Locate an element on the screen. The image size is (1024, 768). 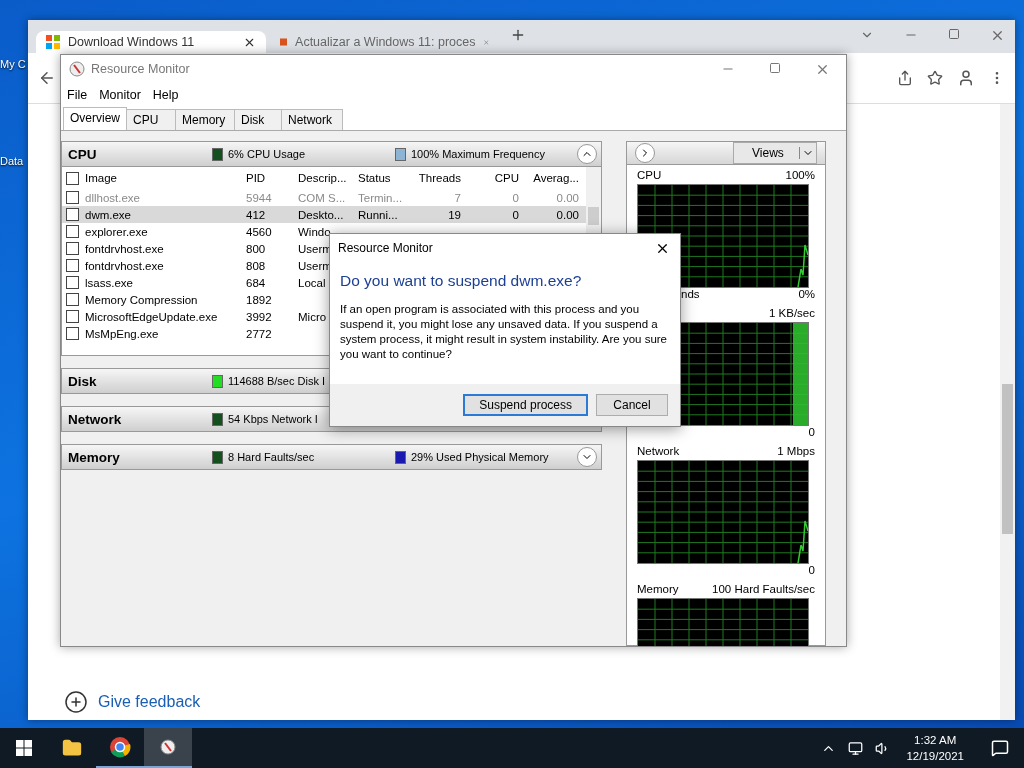
bookmark-star-icon is located at coordinates (935, 78).